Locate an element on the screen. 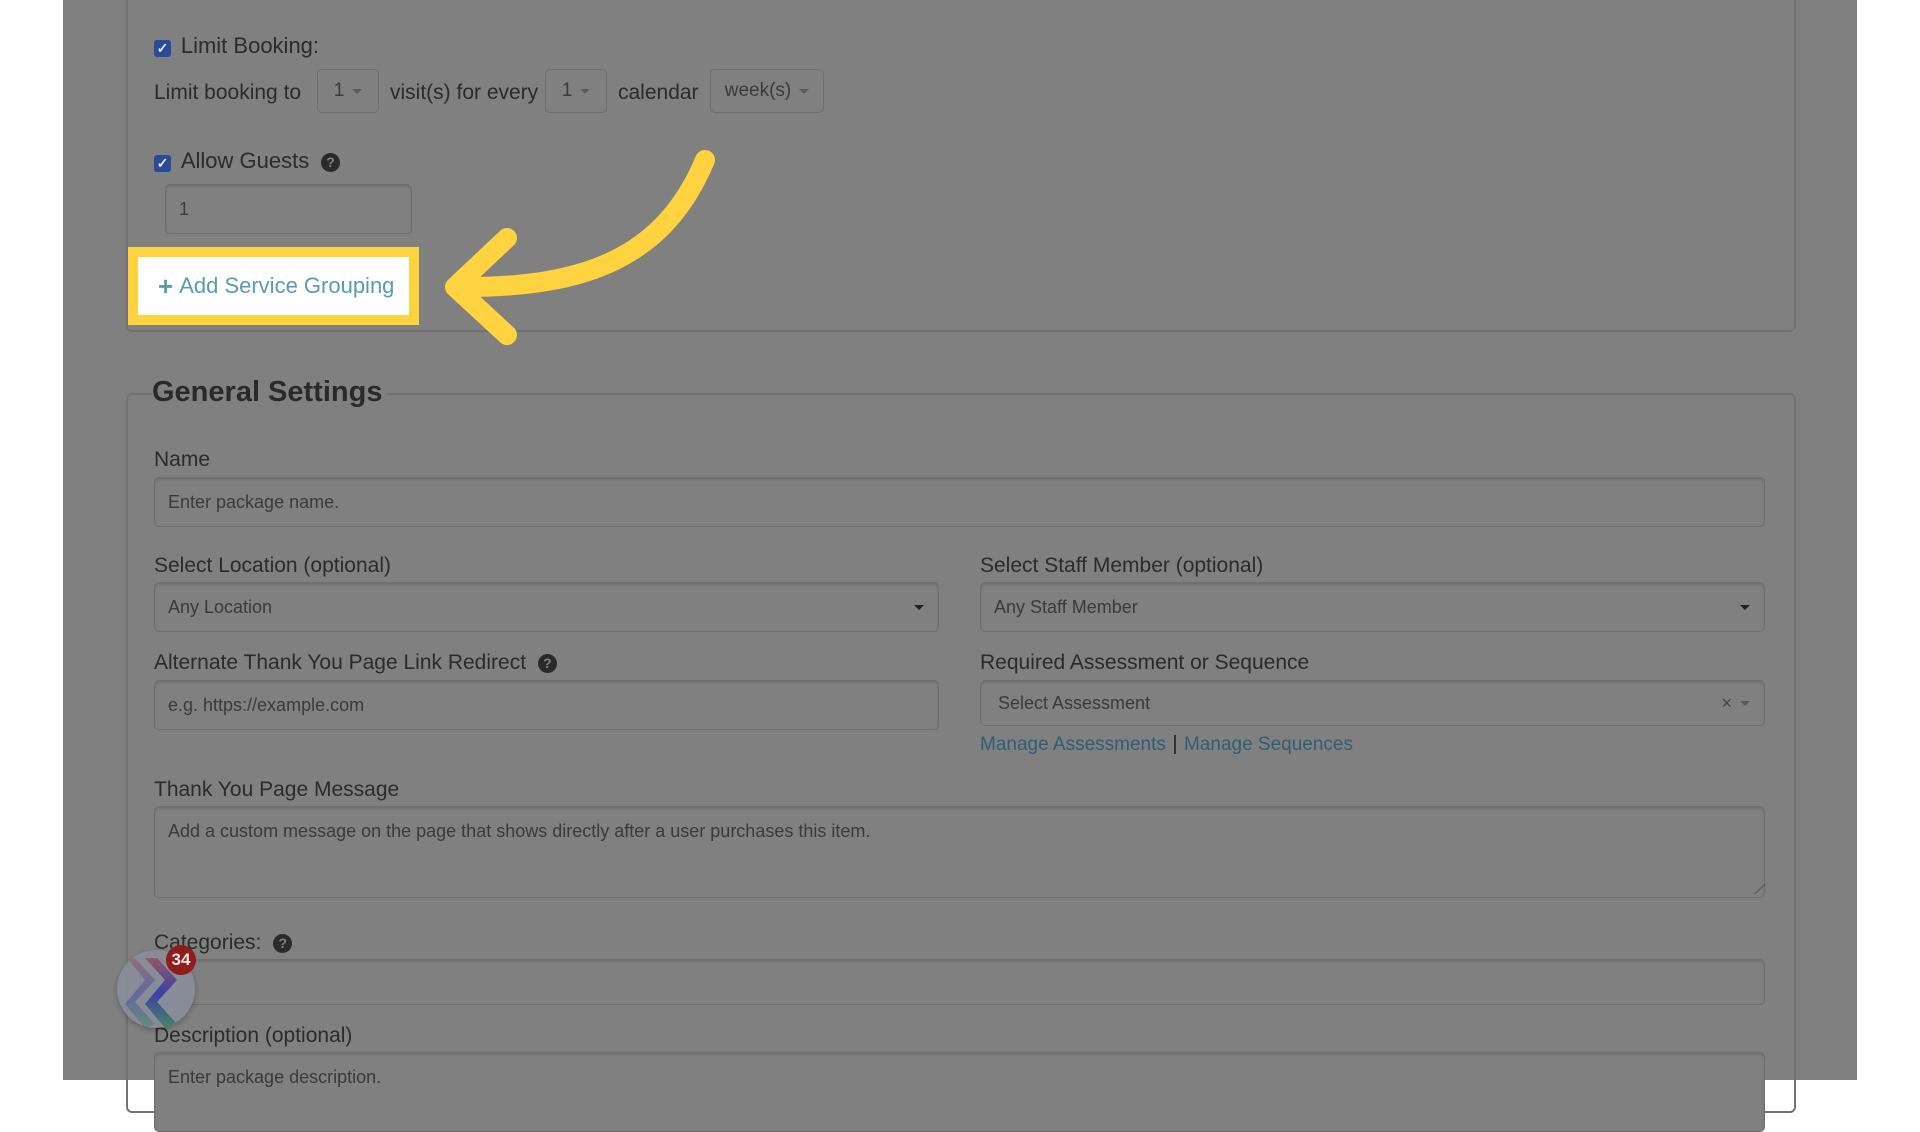  redirect-url-placeholder: e.g. https://example.com is located at coordinates (266, 704).